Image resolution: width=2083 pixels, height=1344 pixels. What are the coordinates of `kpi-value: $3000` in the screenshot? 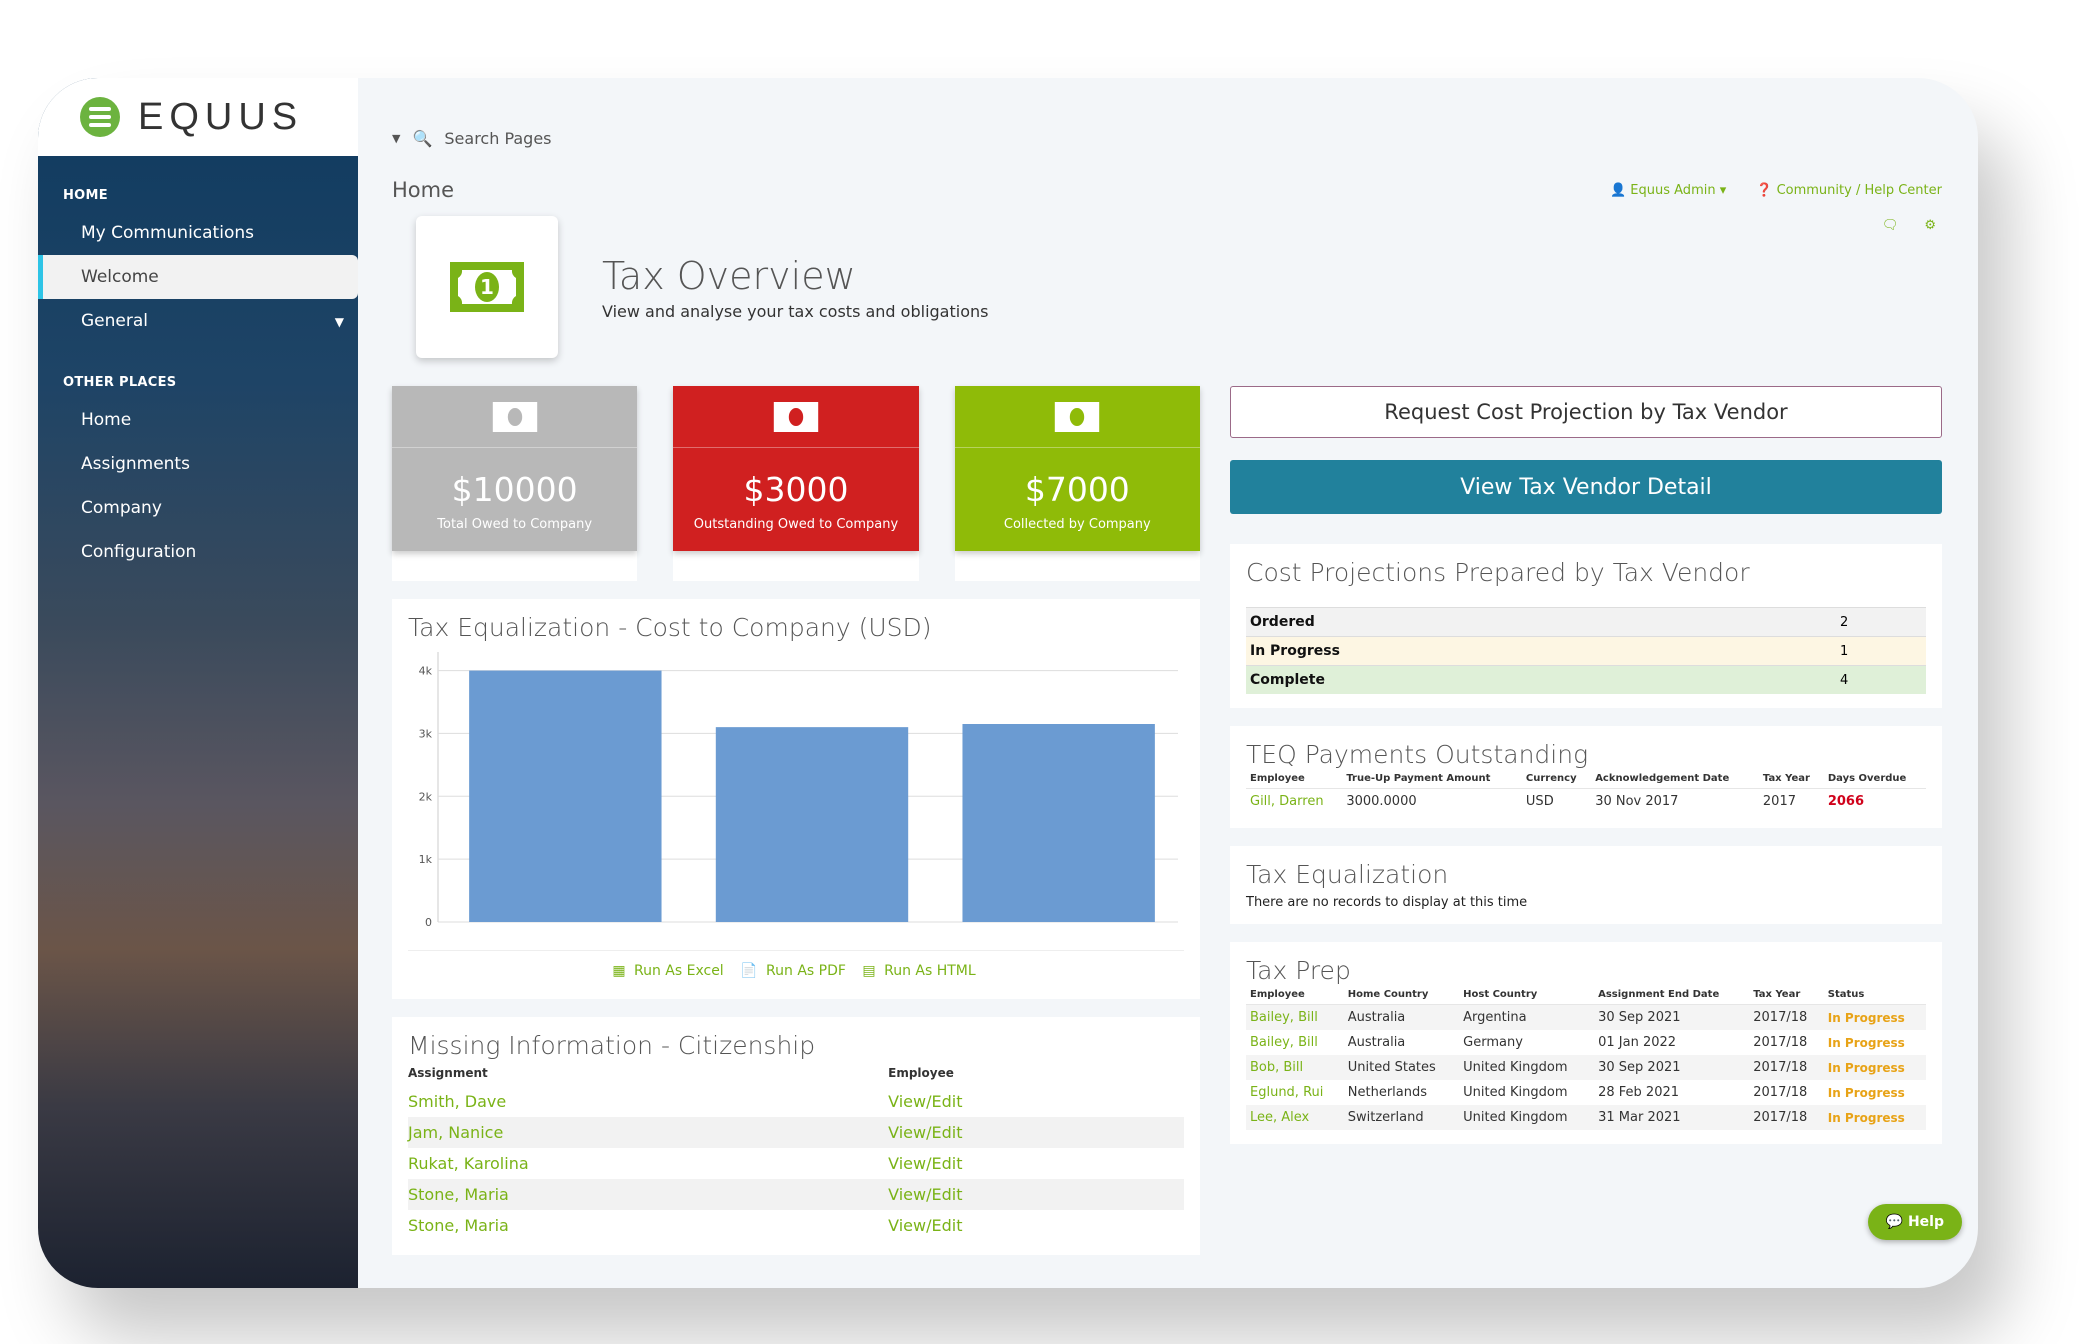 It's located at (796, 489).